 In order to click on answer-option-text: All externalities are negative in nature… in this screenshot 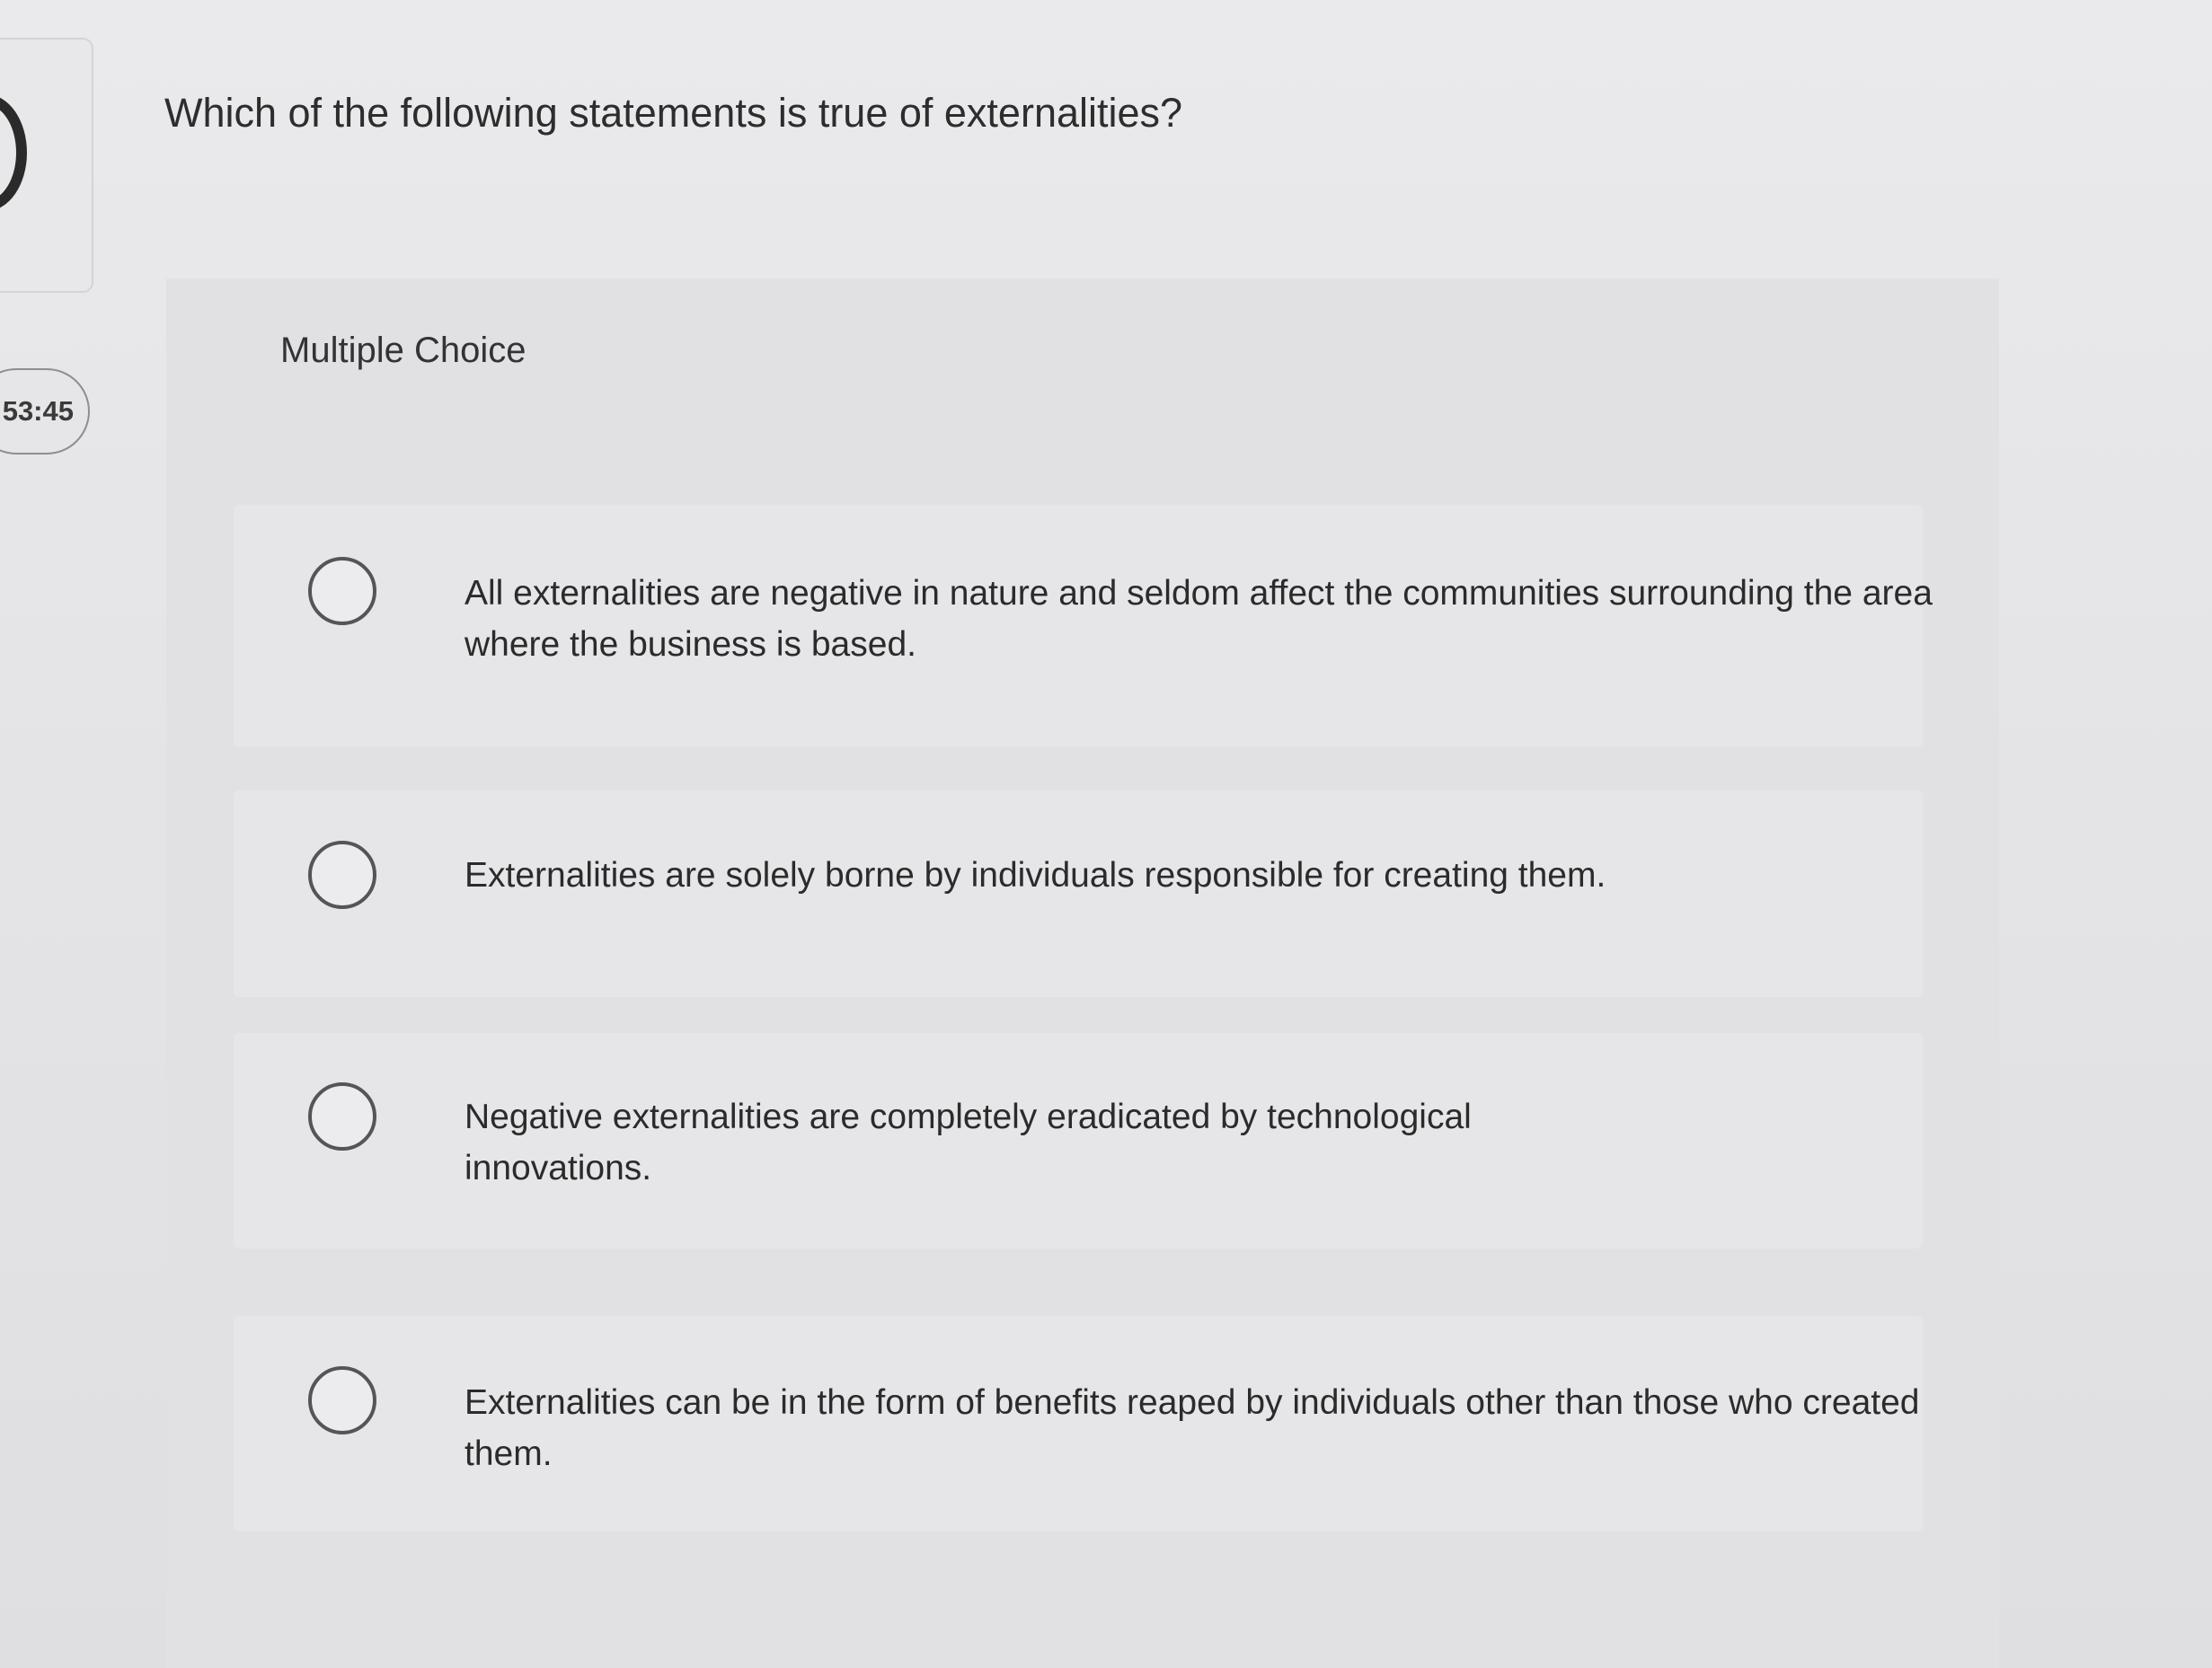, I will do `click(1199, 619)`.